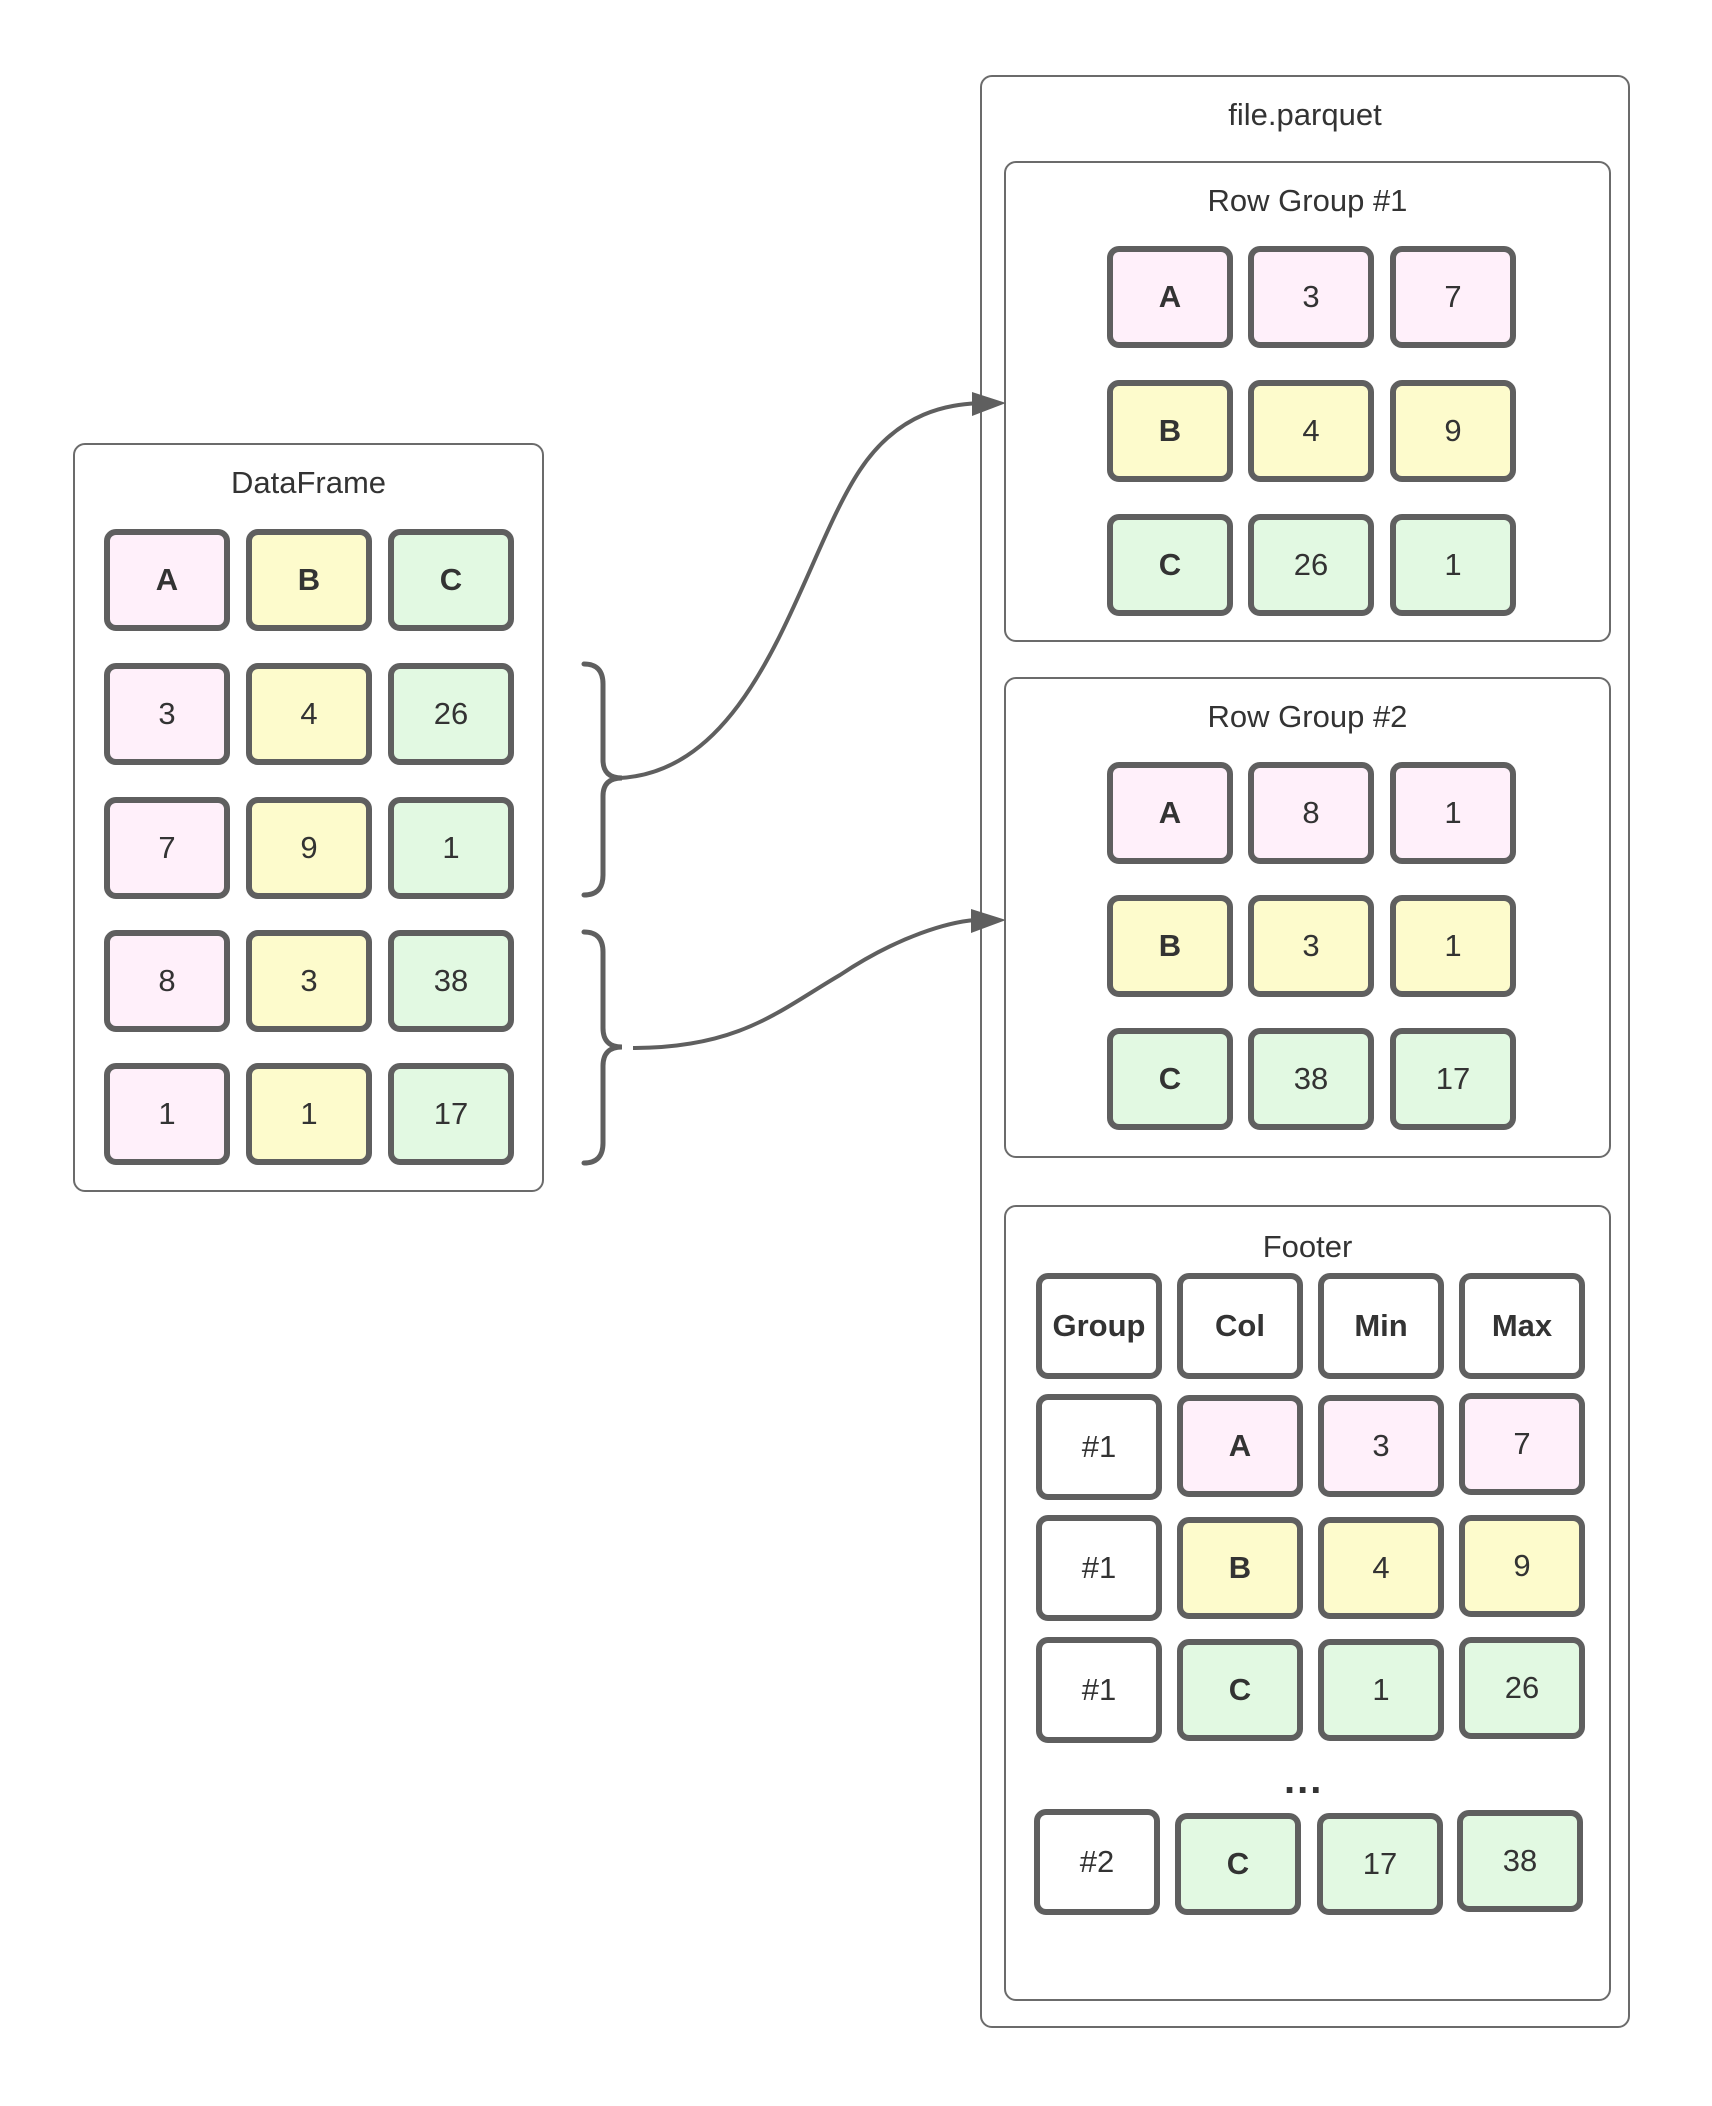  What do you see at coordinates (167, 981) in the screenshot?
I see `dataframe-cell: 8` at bounding box center [167, 981].